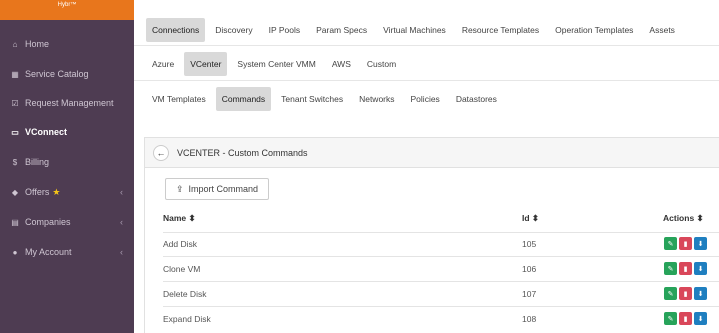 This screenshot has height=333, width=719. What do you see at coordinates (180, 244) in the screenshot?
I see `table-cell-name: Add Disk` at bounding box center [180, 244].